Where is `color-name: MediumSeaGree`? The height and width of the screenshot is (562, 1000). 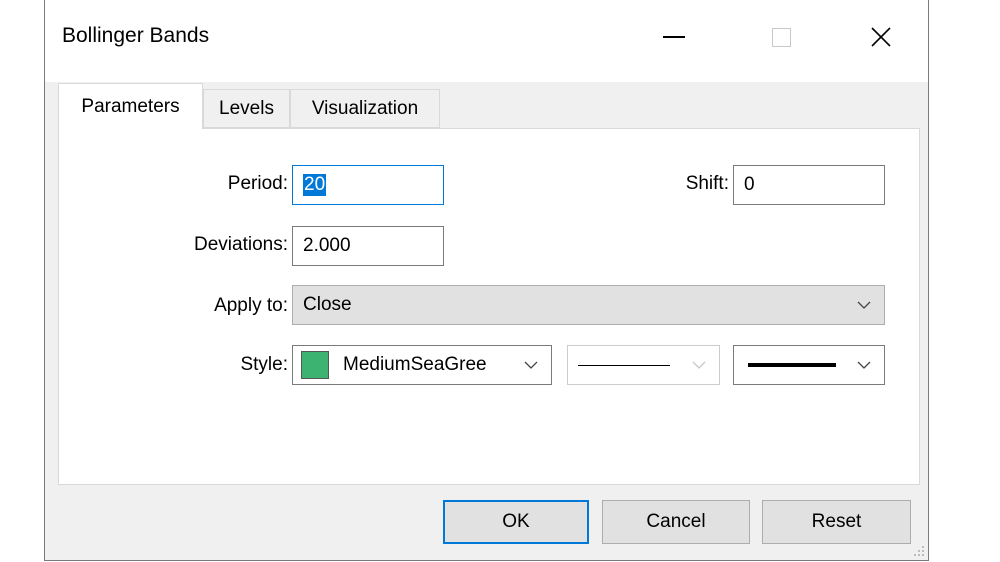
color-name: MediumSeaGree is located at coordinates (415, 364).